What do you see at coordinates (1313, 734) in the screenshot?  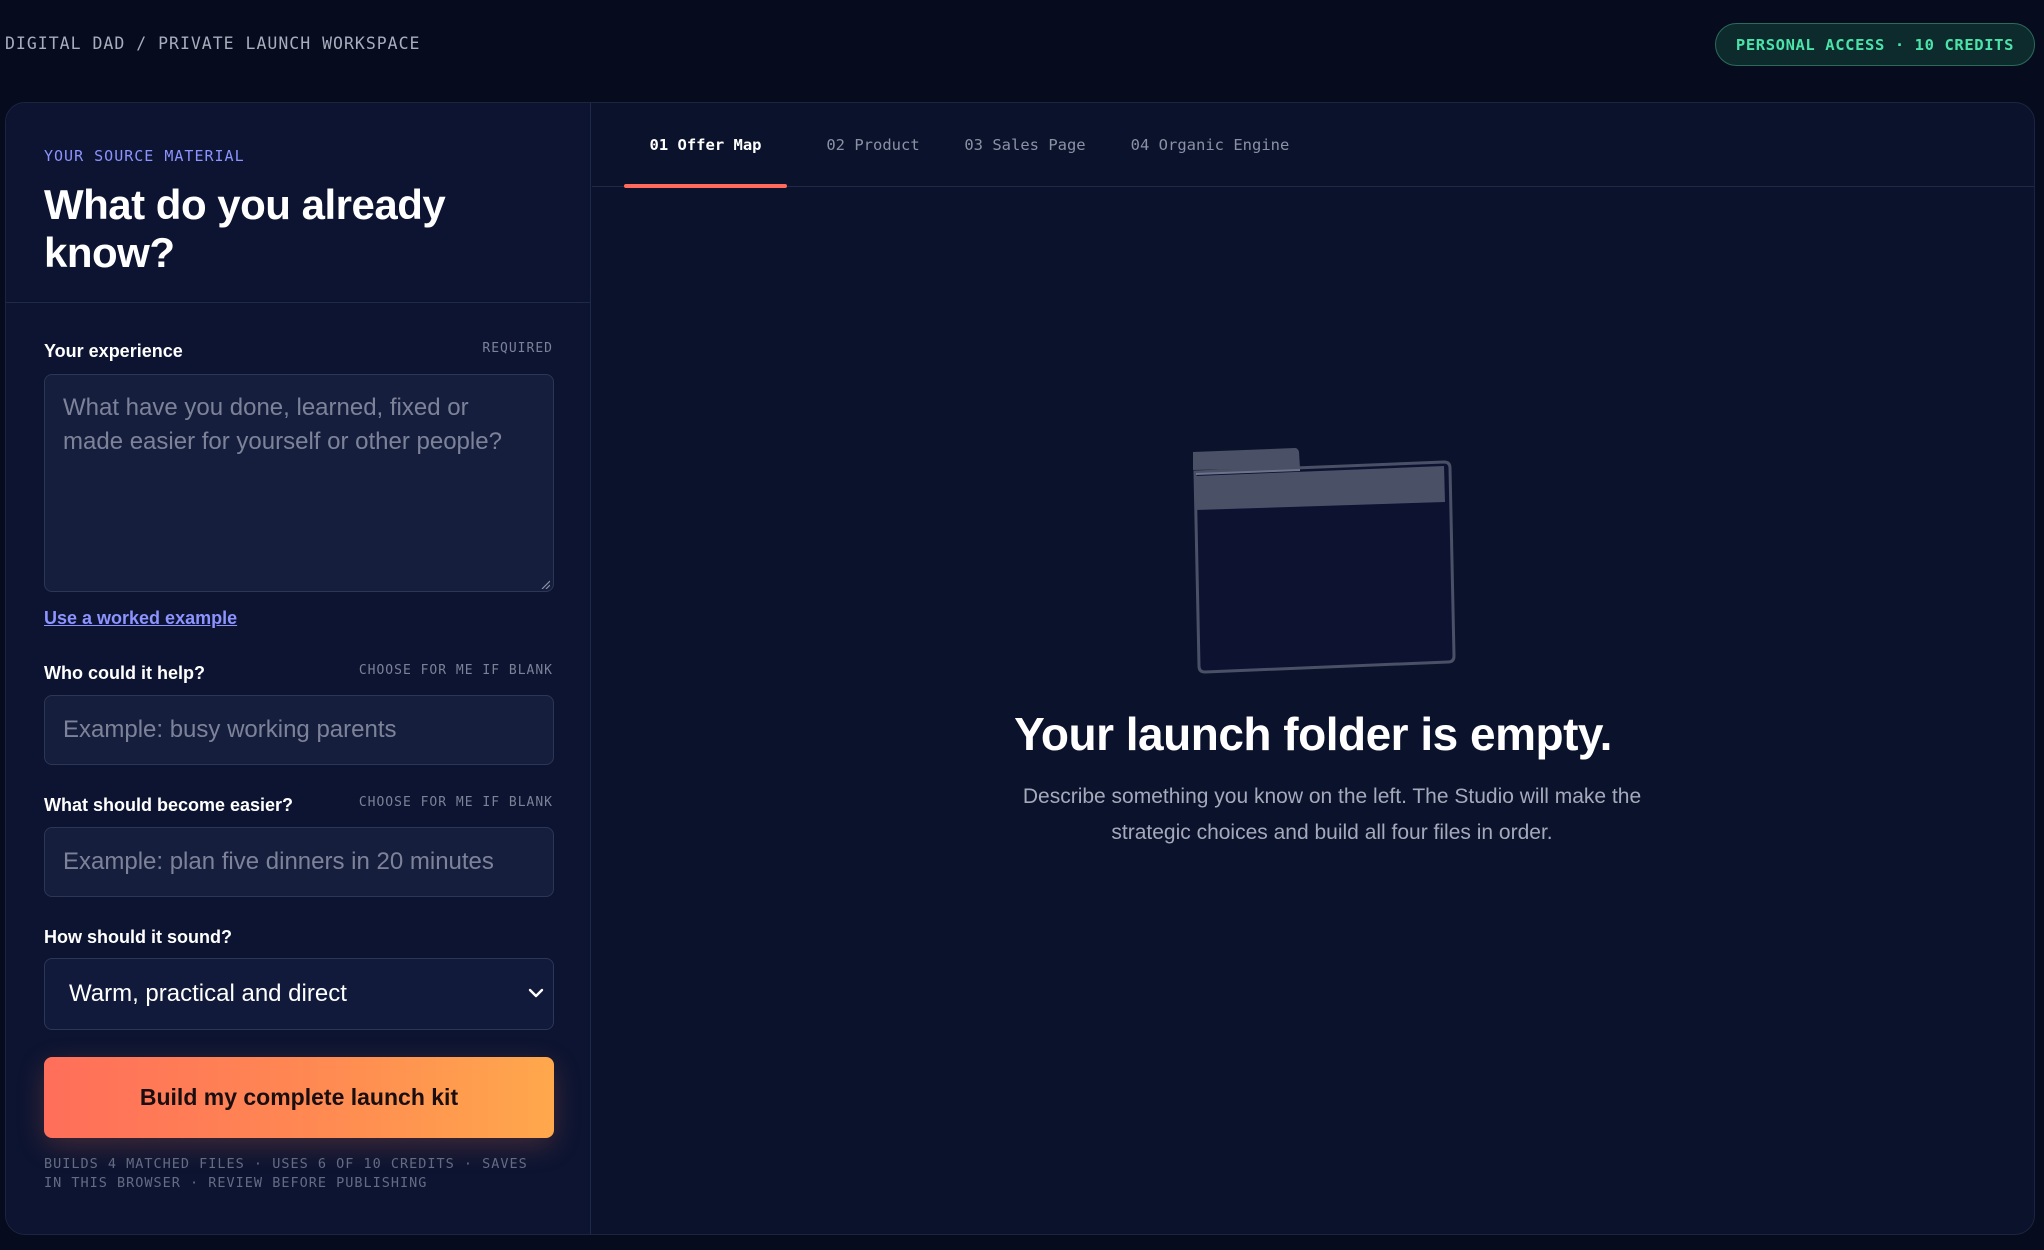 I see `empty-state-title: Your launch folder is empty.` at bounding box center [1313, 734].